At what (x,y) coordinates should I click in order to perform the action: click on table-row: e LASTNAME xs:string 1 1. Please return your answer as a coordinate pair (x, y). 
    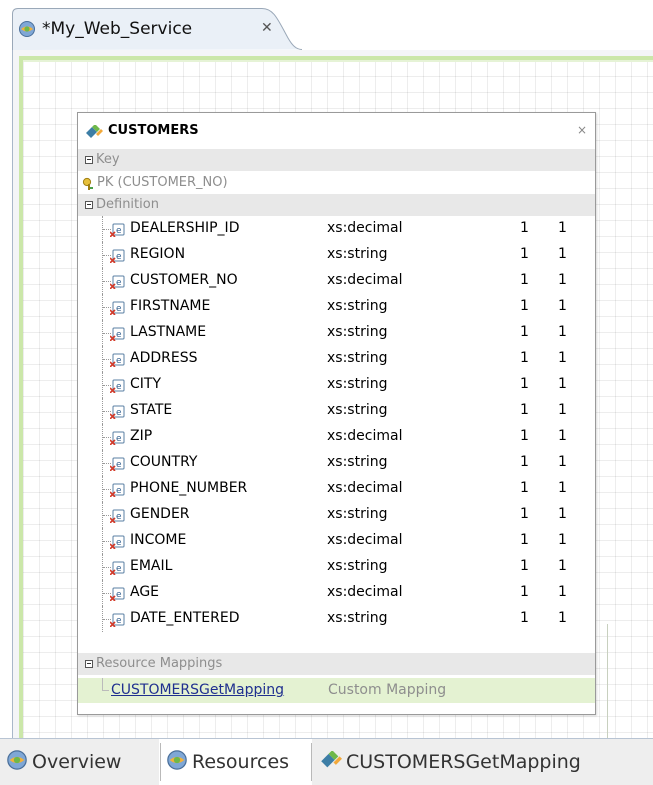
    Looking at the image, I should click on (336, 333).